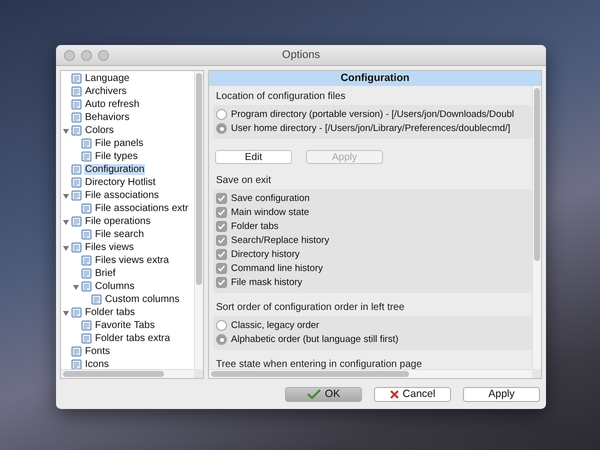  Describe the element at coordinates (119, 234) in the screenshot. I see `tree-item: File search` at that location.